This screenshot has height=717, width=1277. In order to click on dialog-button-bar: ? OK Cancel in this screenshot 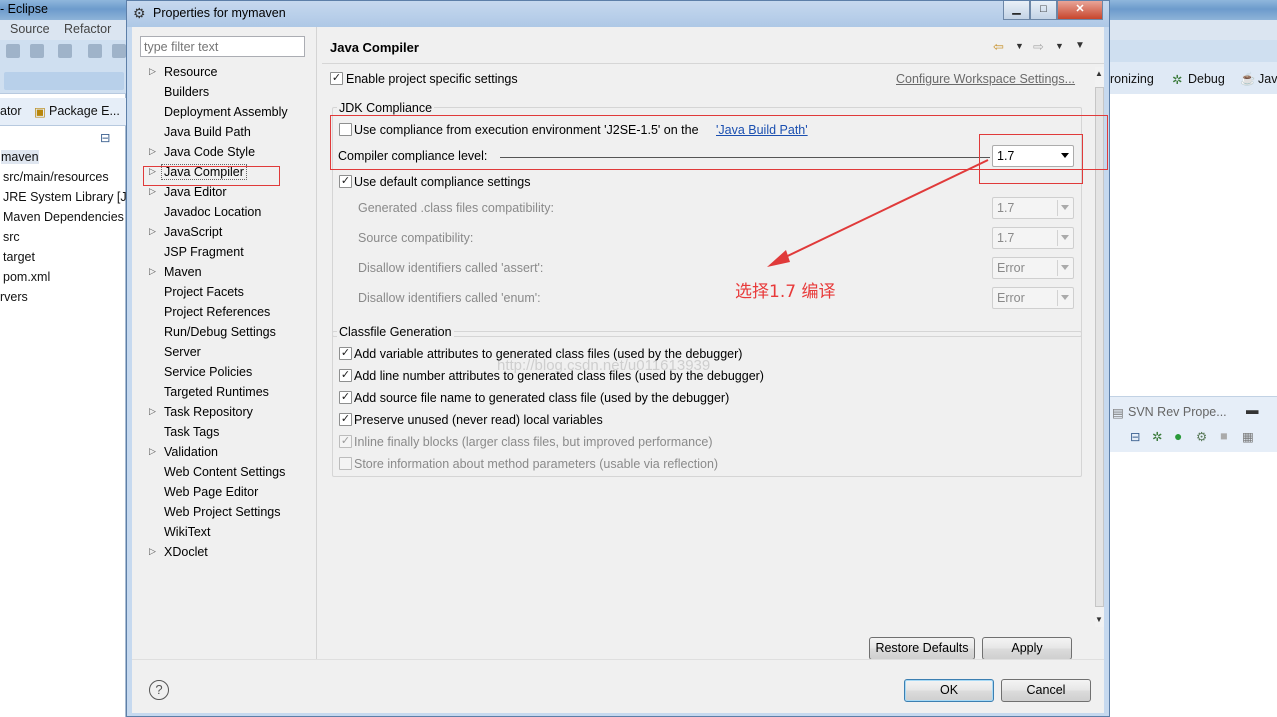, I will do `click(618, 686)`.